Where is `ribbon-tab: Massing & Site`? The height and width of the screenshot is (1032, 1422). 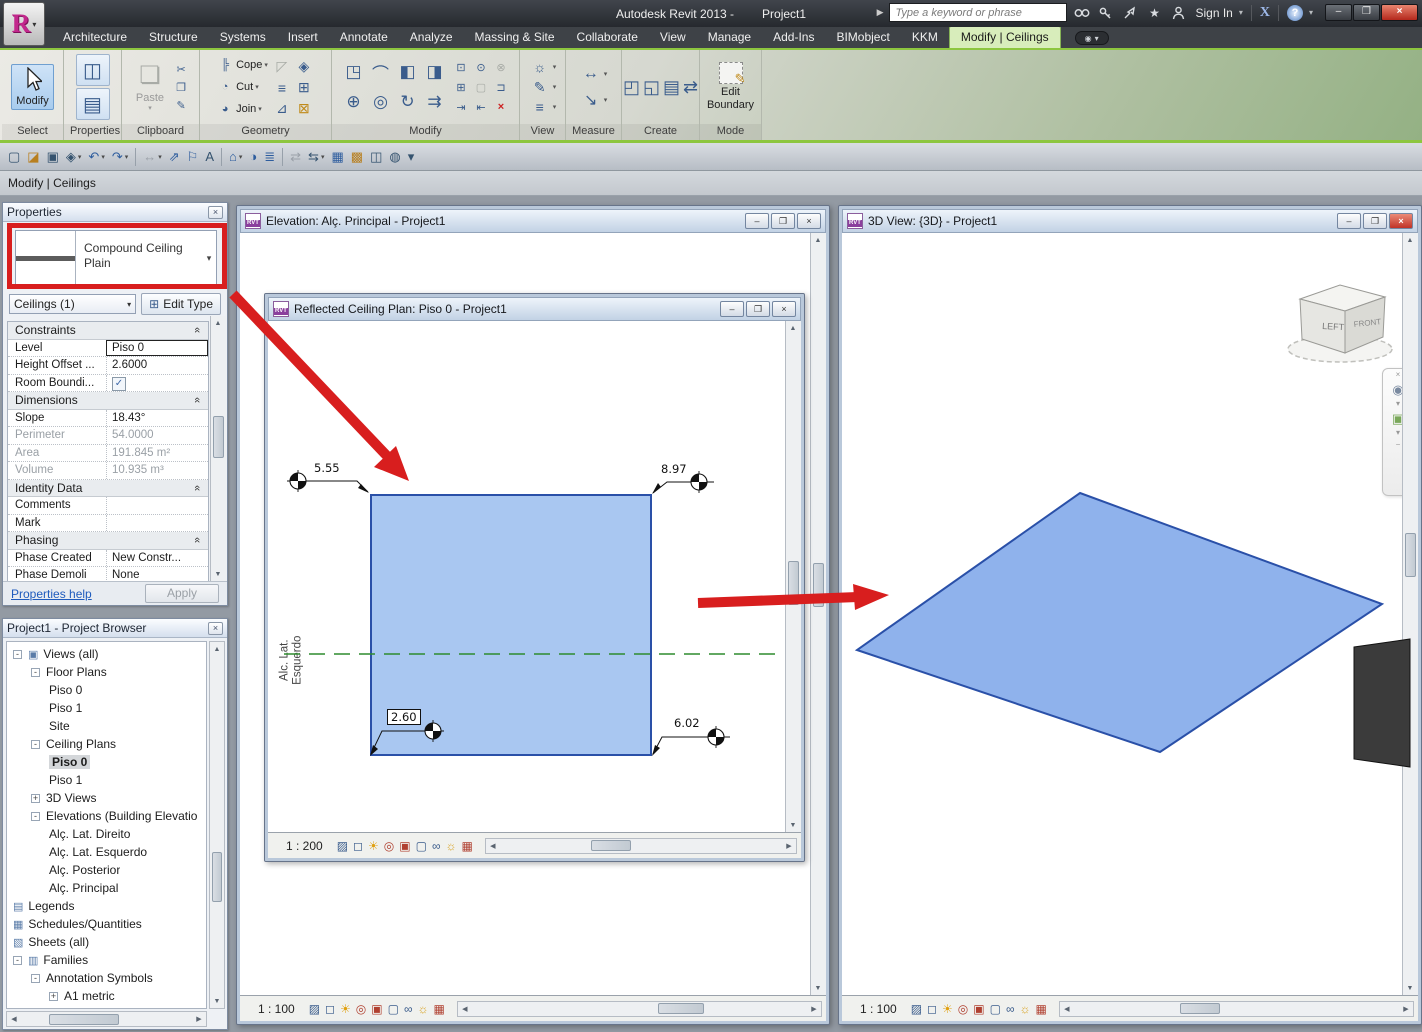 ribbon-tab: Massing & Site is located at coordinates (515, 37).